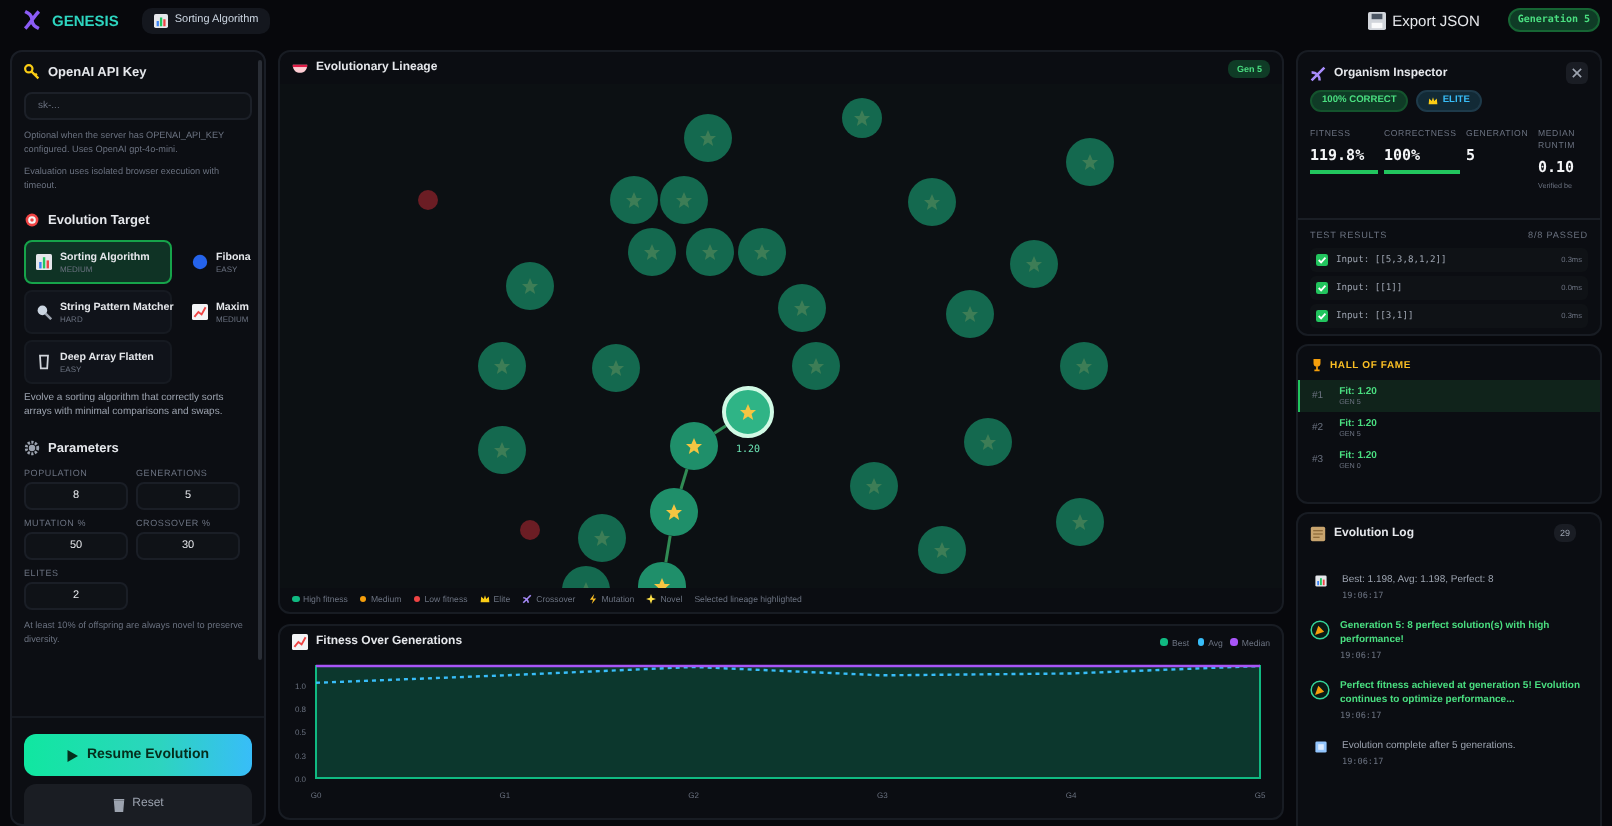  What do you see at coordinates (592, 599) in the screenshot?
I see `lightning-icon` at bounding box center [592, 599].